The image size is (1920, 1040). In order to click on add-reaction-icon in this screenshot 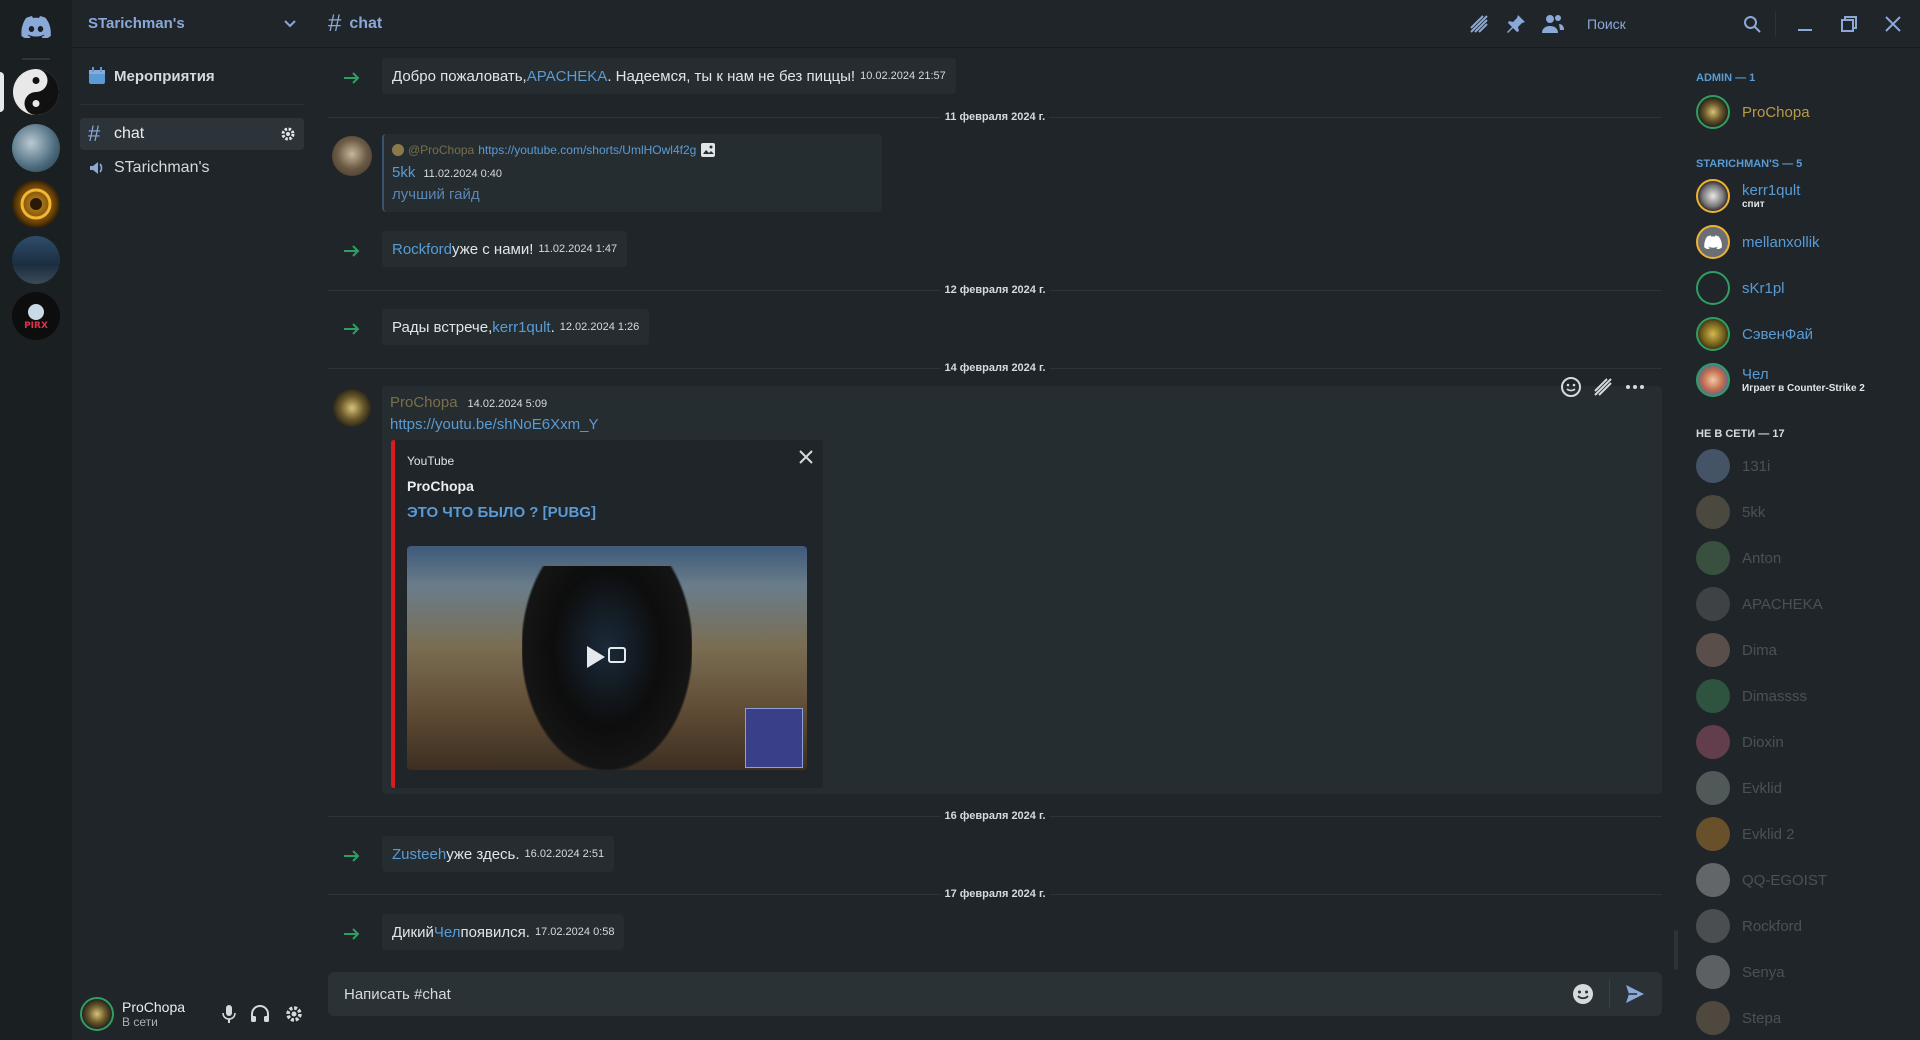, I will do `click(1571, 387)`.